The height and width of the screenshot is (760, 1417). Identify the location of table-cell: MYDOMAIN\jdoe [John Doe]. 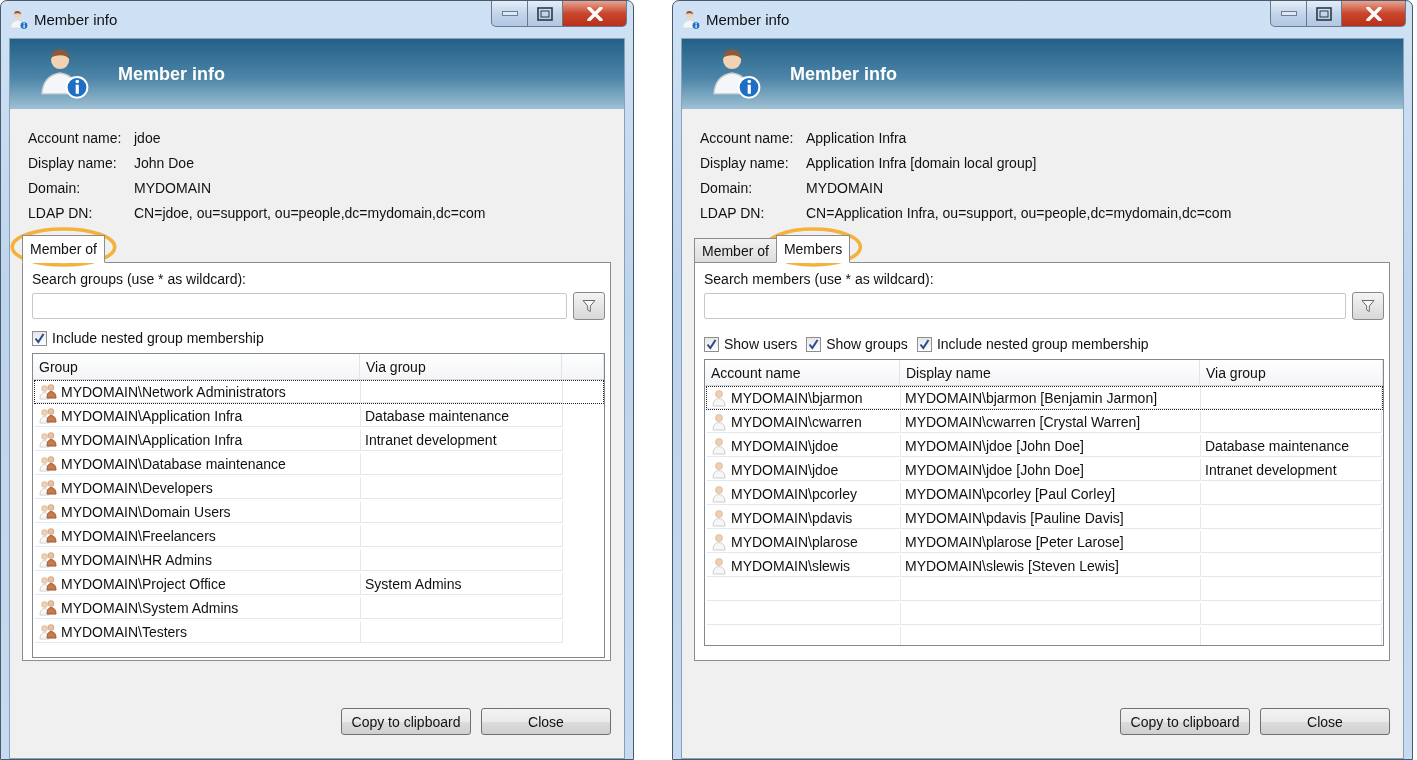
(994, 469).